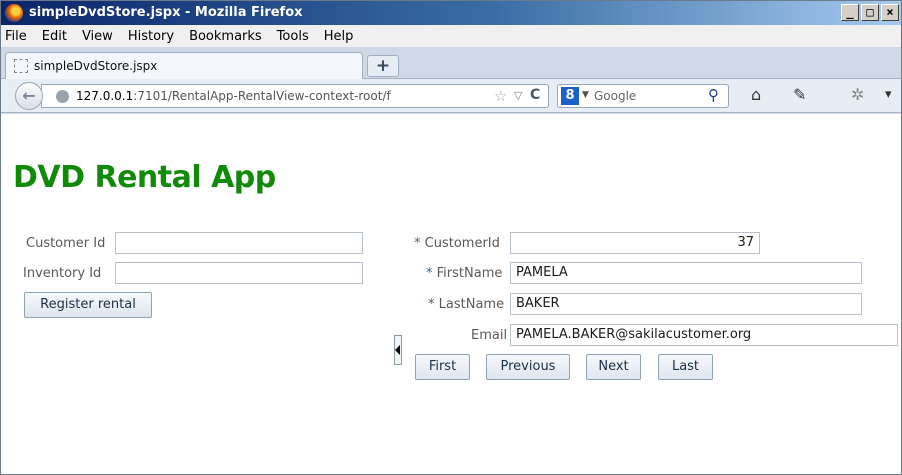 The width and height of the screenshot is (902, 475). I want to click on site-identity-icon, so click(62, 96).